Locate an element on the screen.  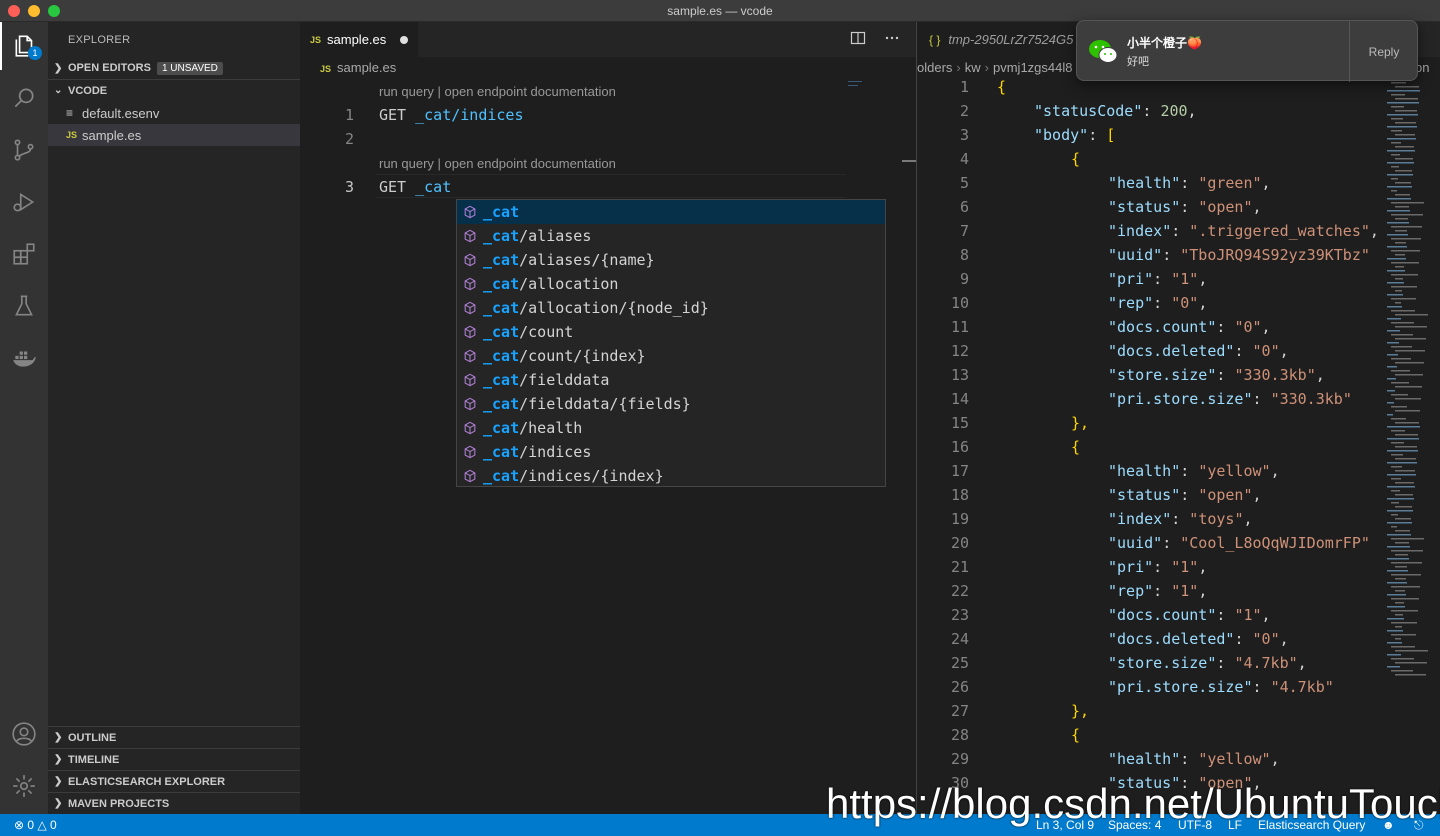
suggestion-item: _cat/health is located at coordinates (671, 428).